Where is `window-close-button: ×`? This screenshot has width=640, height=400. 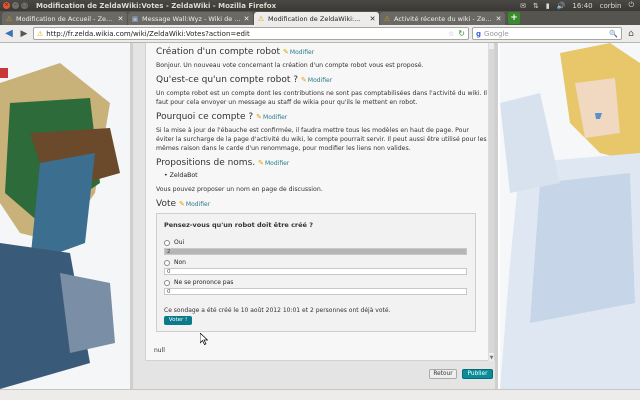 window-close-button: × is located at coordinates (6, 5).